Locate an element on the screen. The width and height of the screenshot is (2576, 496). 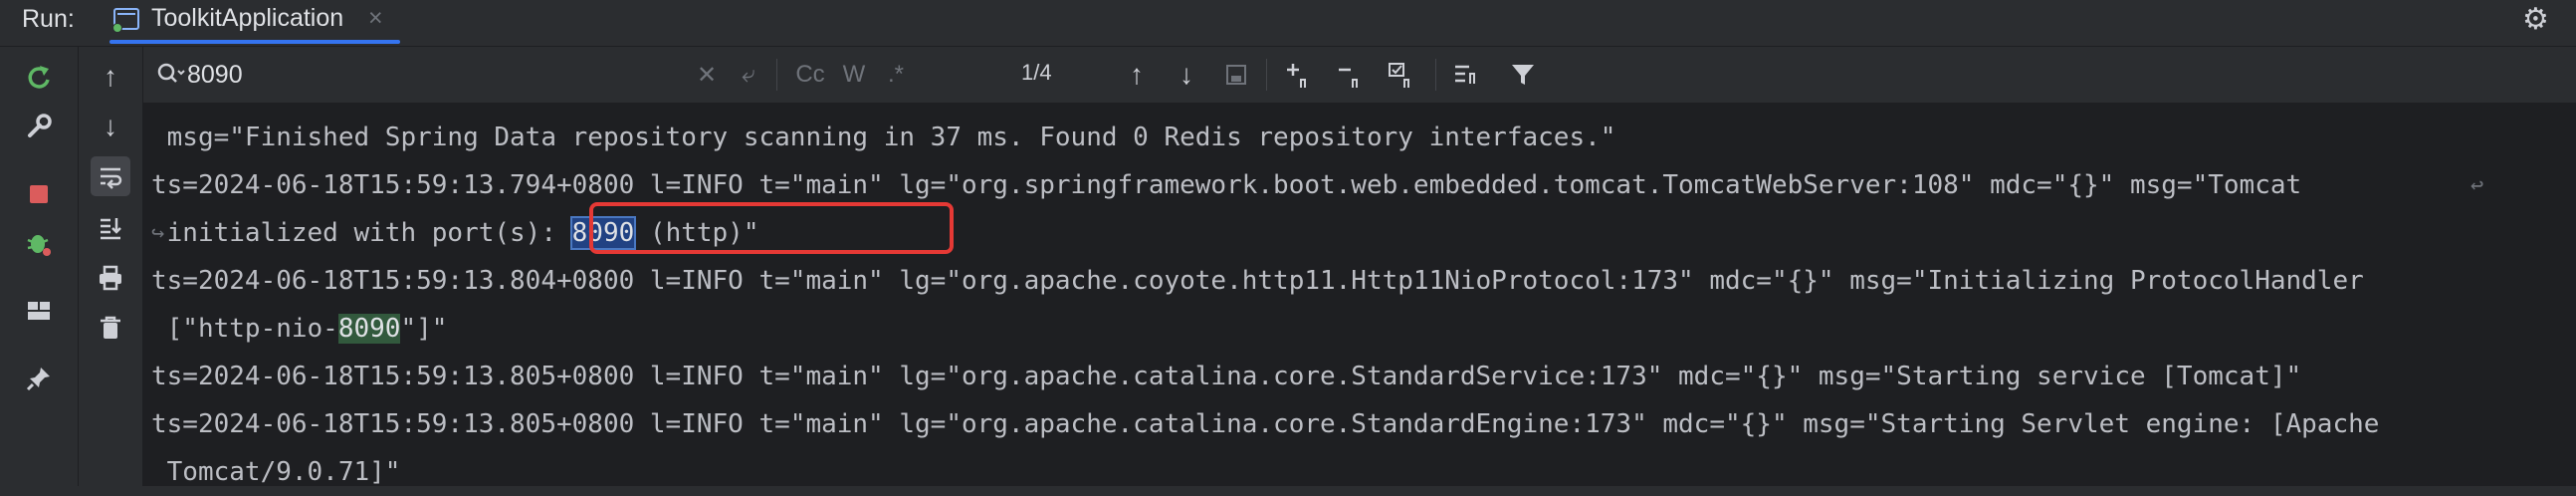
soft-wrap-start-icon: ↪ is located at coordinates (158, 233).